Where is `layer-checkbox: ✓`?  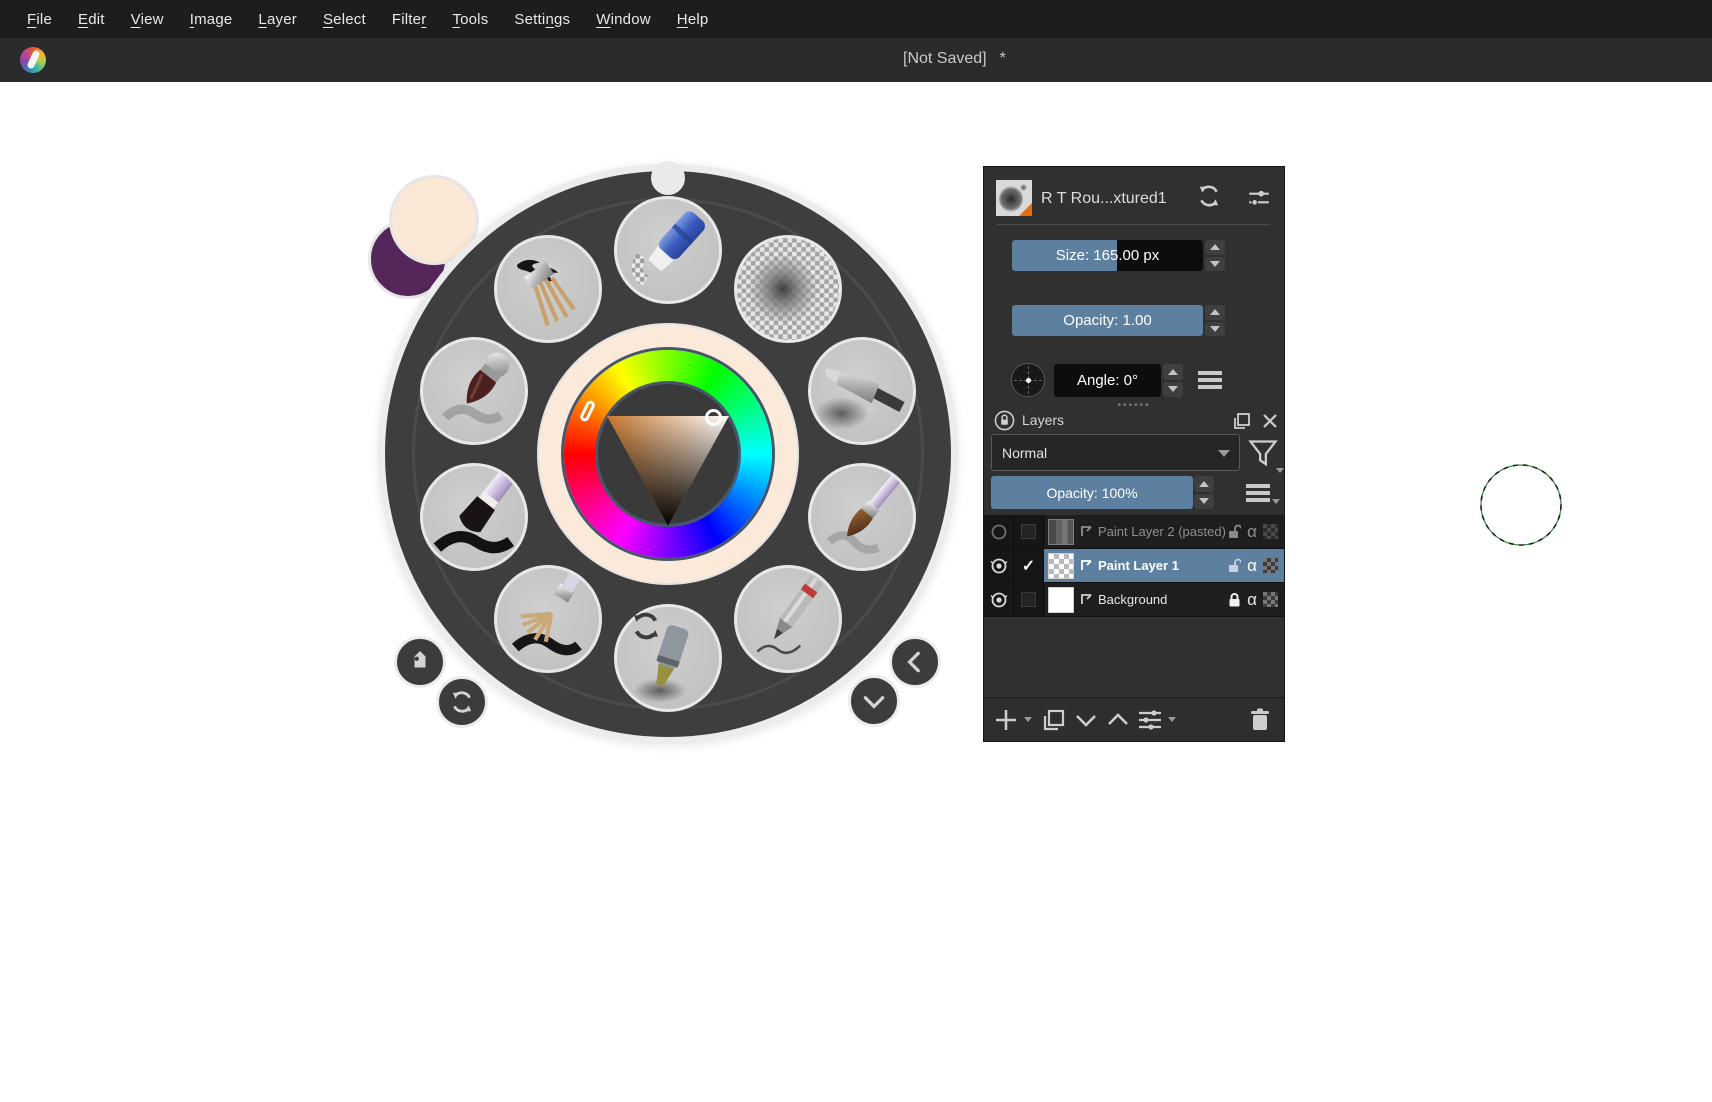 layer-checkbox: ✓ is located at coordinates (1029, 565).